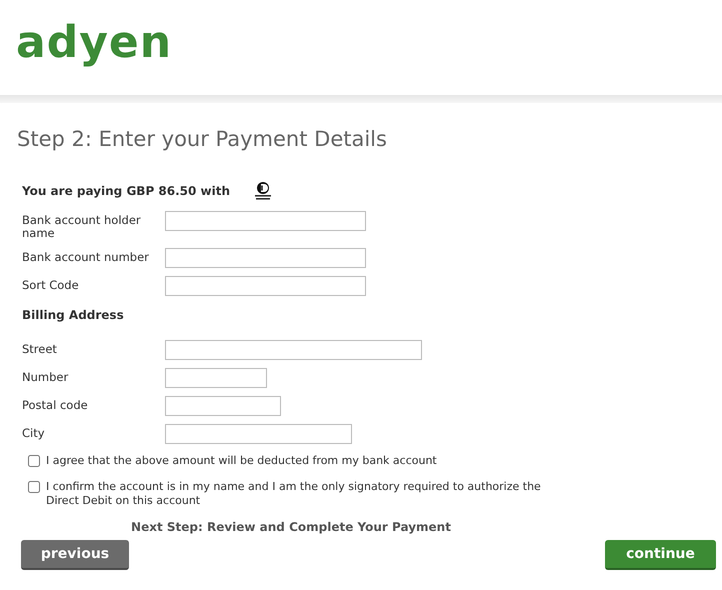 Image resolution: width=722 pixels, height=590 pixels. I want to click on field-label: Bank account number, so click(86, 256).